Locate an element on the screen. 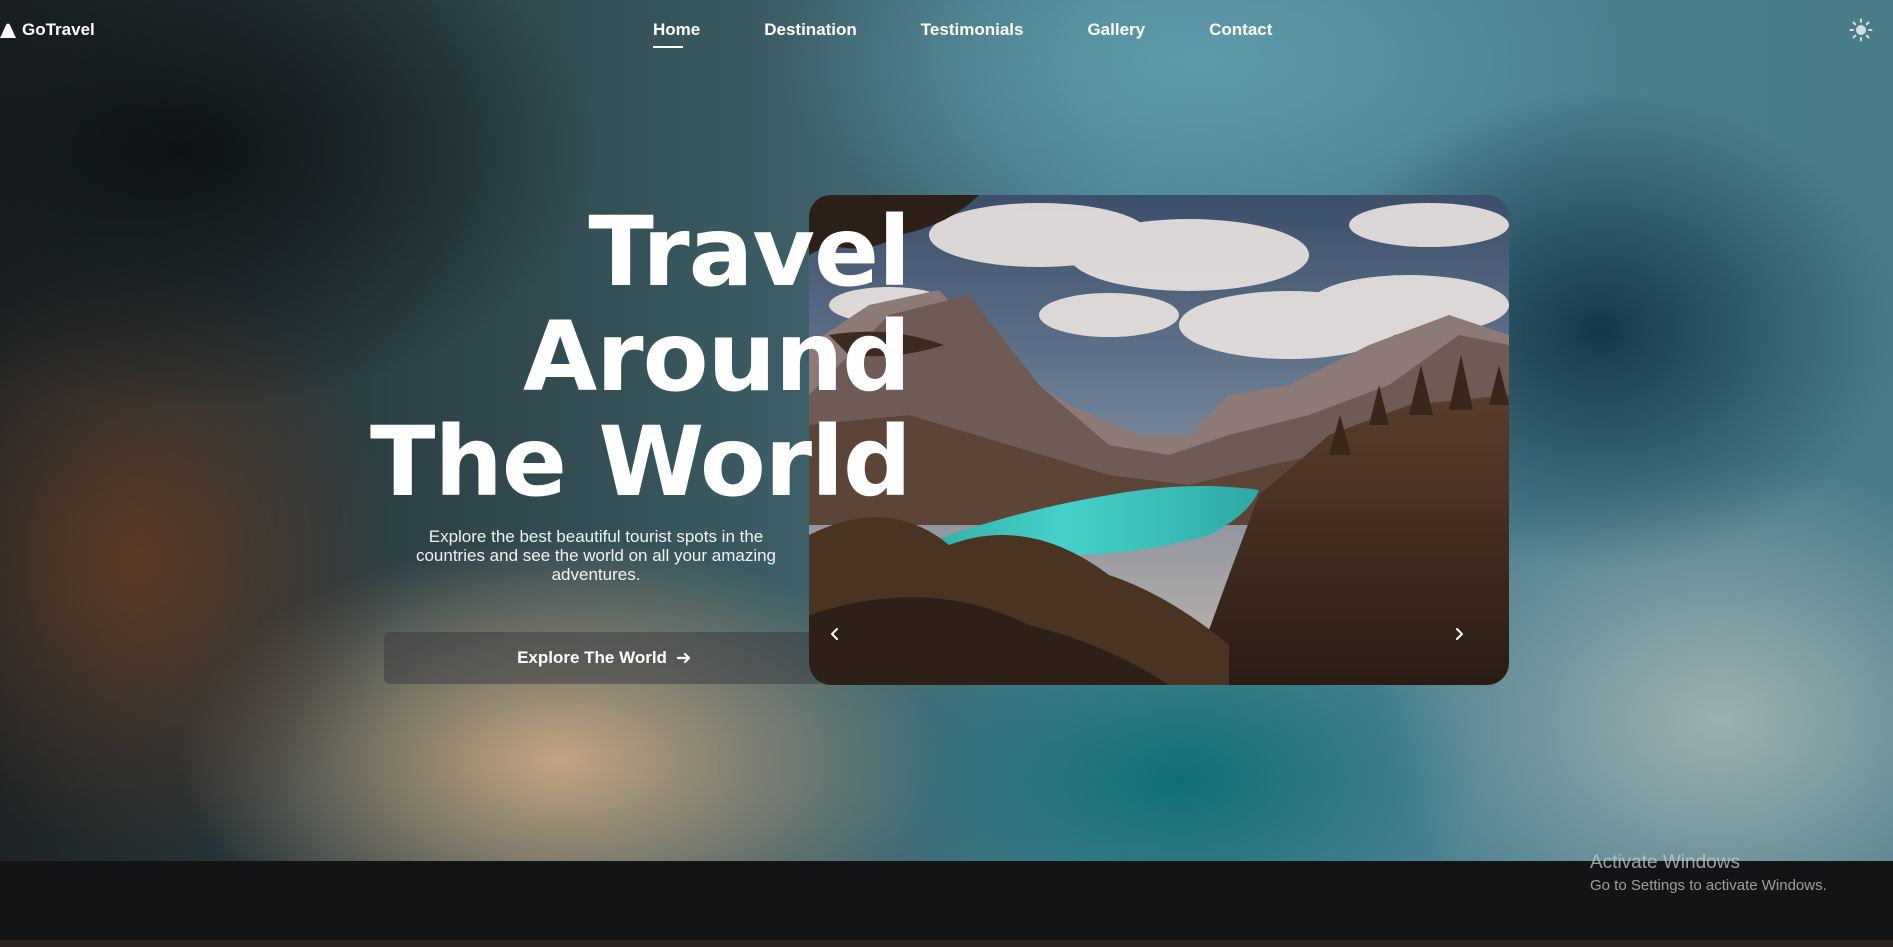 The height and width of the screenshot is (947, 1893). chevron-left-icon is located at coordinates (834, 634).